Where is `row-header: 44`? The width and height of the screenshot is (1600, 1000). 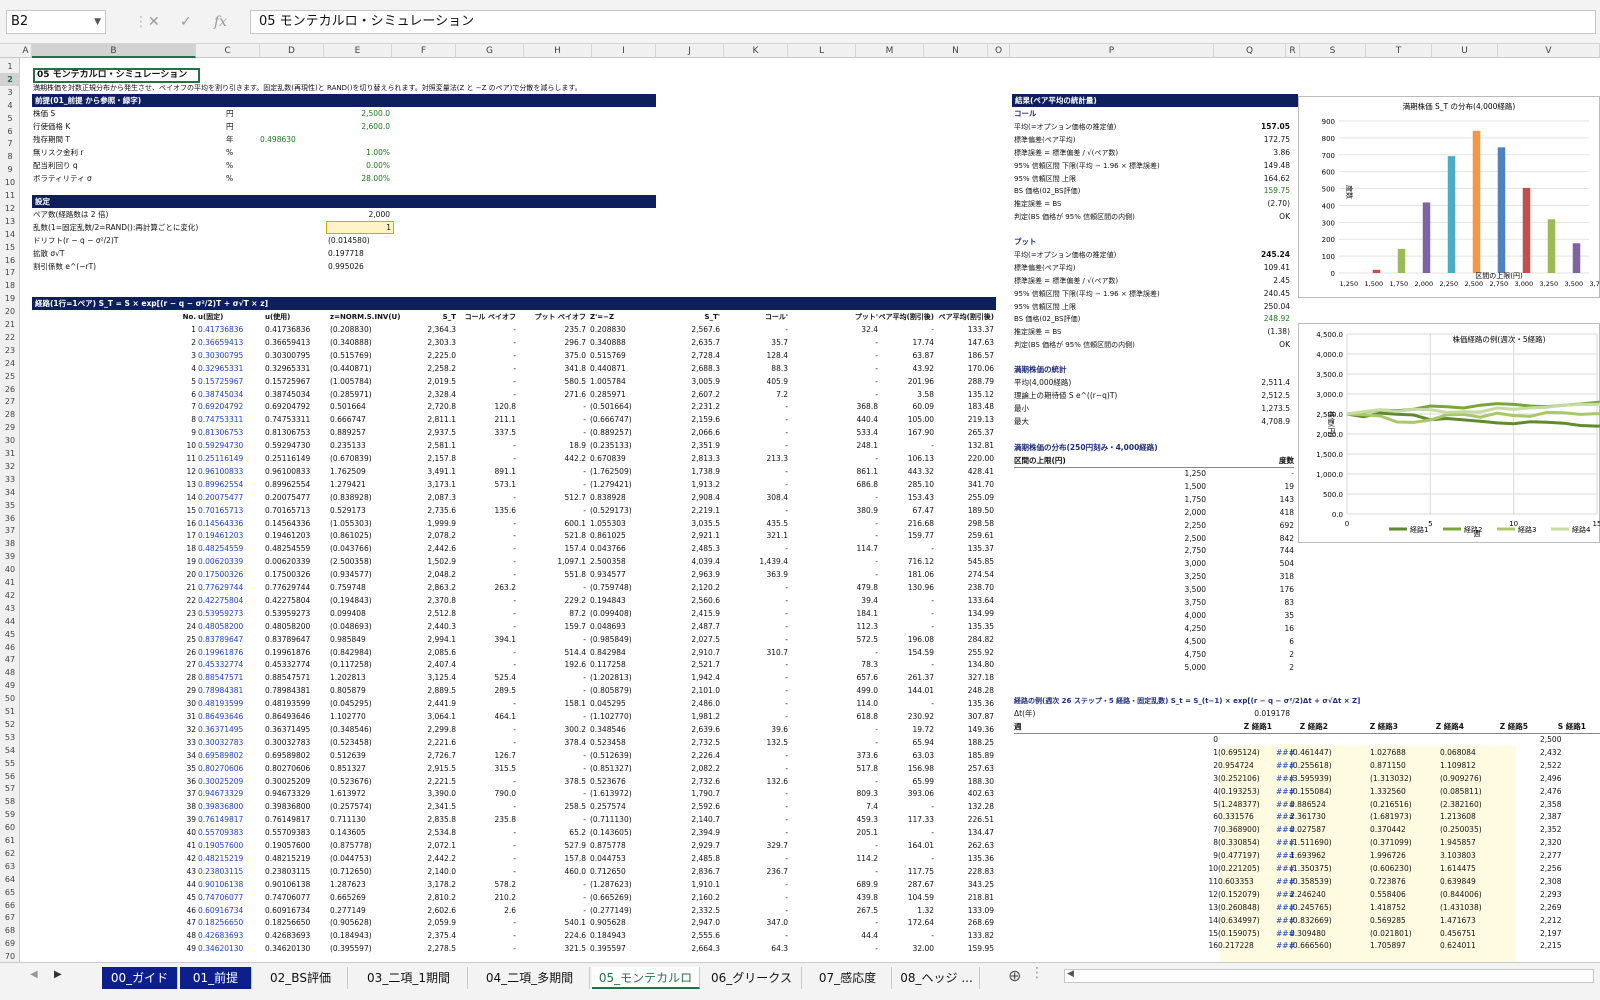
row-header: 44 is located at coordinates (10, 621).